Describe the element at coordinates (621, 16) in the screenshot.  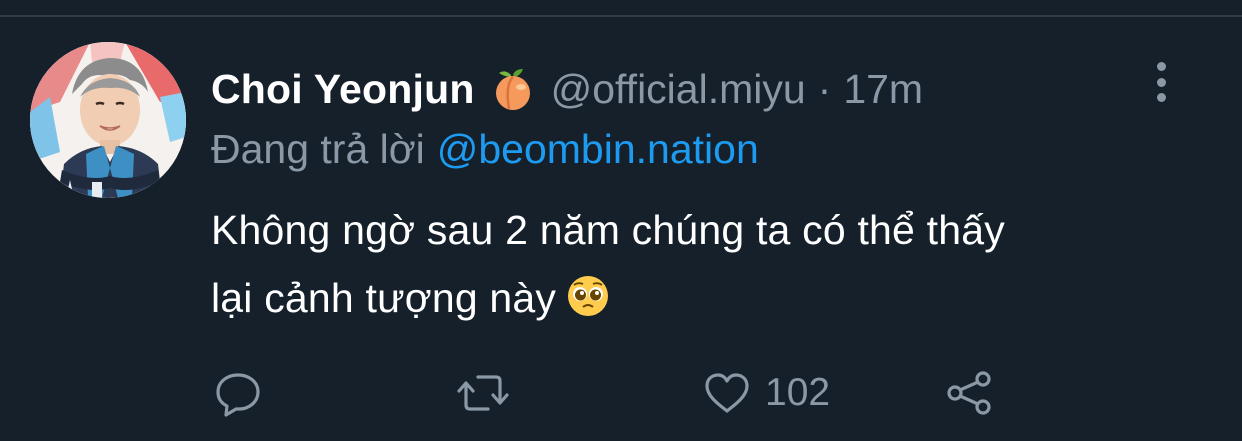
I see `top-divider` at that location.